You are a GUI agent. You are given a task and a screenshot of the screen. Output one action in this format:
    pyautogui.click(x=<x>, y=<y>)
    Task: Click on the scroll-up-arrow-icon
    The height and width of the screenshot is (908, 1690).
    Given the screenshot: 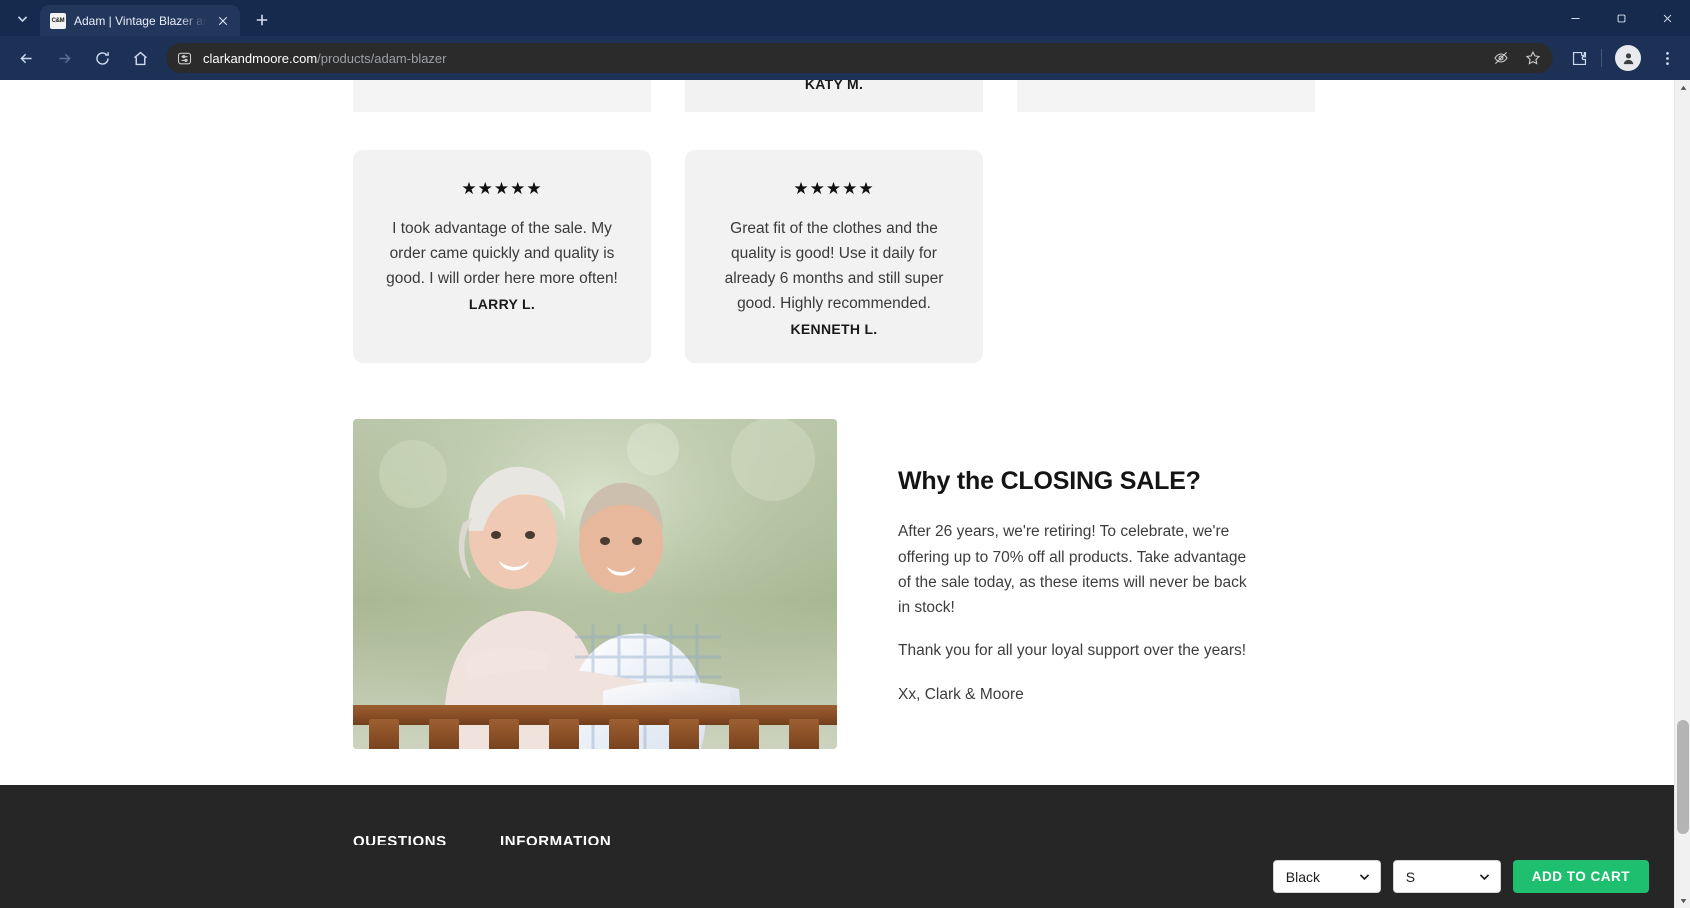 What is the action you would take?
    pyautogui.click(x=1682, y=88)
    